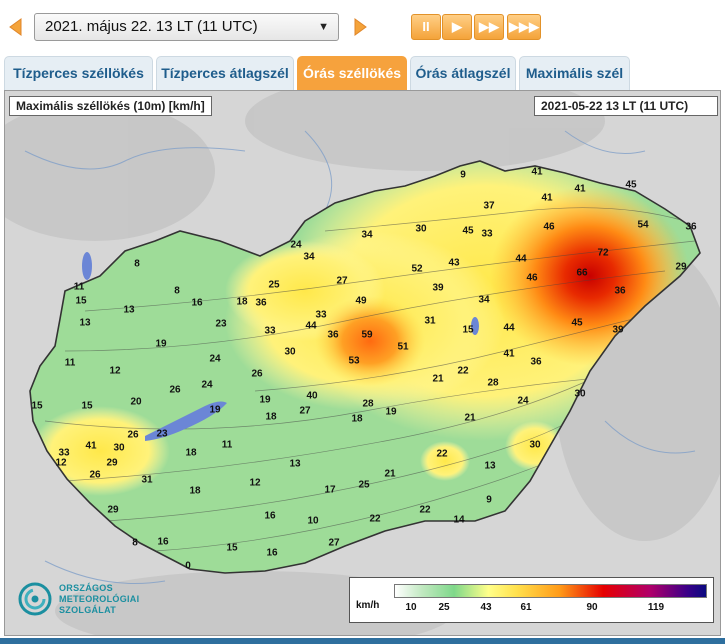 The image size is (725, 644). What do you see at coordinates (186, 27) in the screenshot?
I see `date-time-select: 2021. május 22. 13 LT (11 UTC) ▼` at bounding box center [186, 27].